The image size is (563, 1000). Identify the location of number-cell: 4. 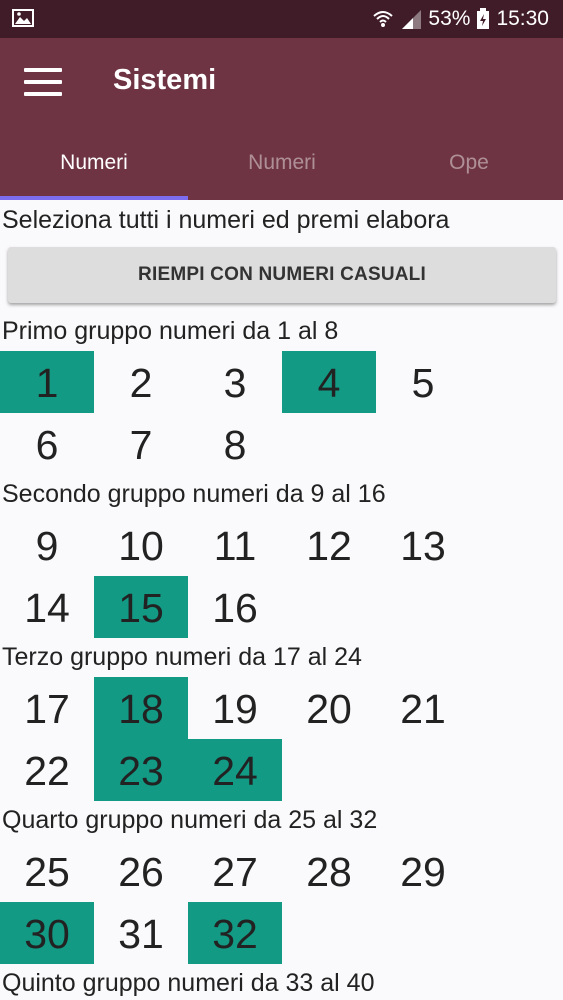
(329, 382).